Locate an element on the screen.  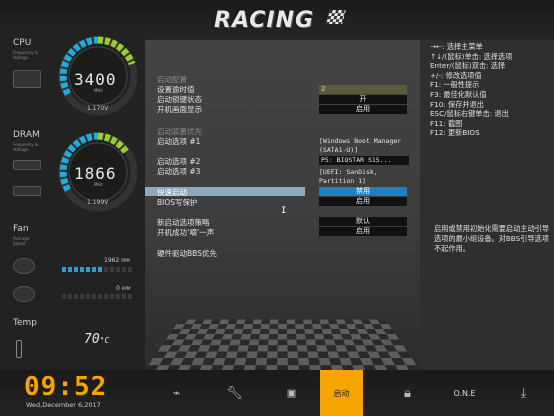
tab-boot-label: 启动 is located at coordinates (341, 393).